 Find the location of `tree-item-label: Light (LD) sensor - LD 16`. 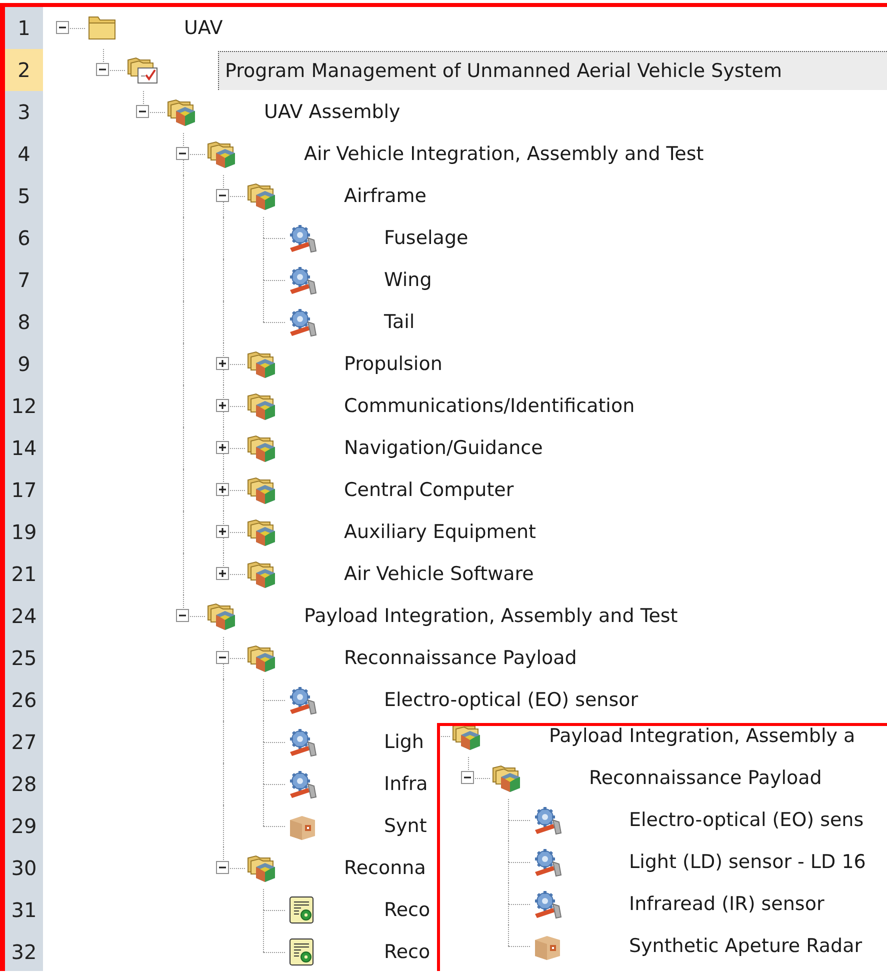

tree-item-label: Light (LD) sensor - LD 16 is located at coordinates (747, 862).